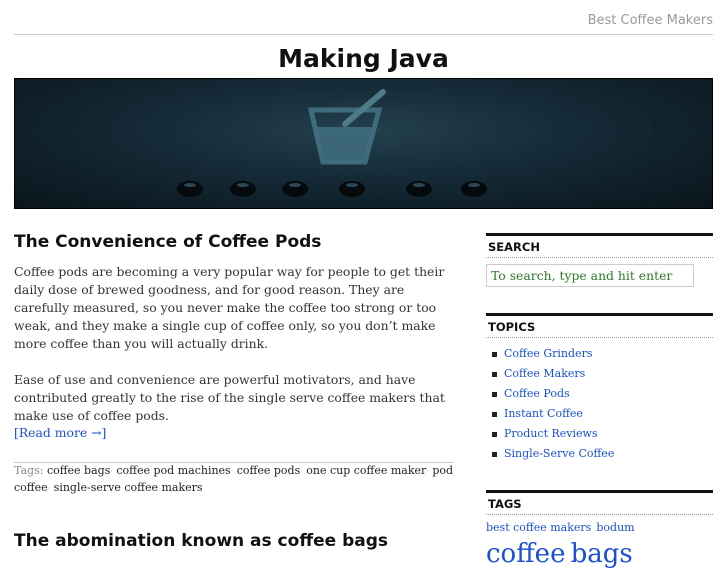  What do you see at coordinates (201, 541) in the screenshot?
I see `post-title: The abomination known as coffee bags` at bounding box center [201, 541].